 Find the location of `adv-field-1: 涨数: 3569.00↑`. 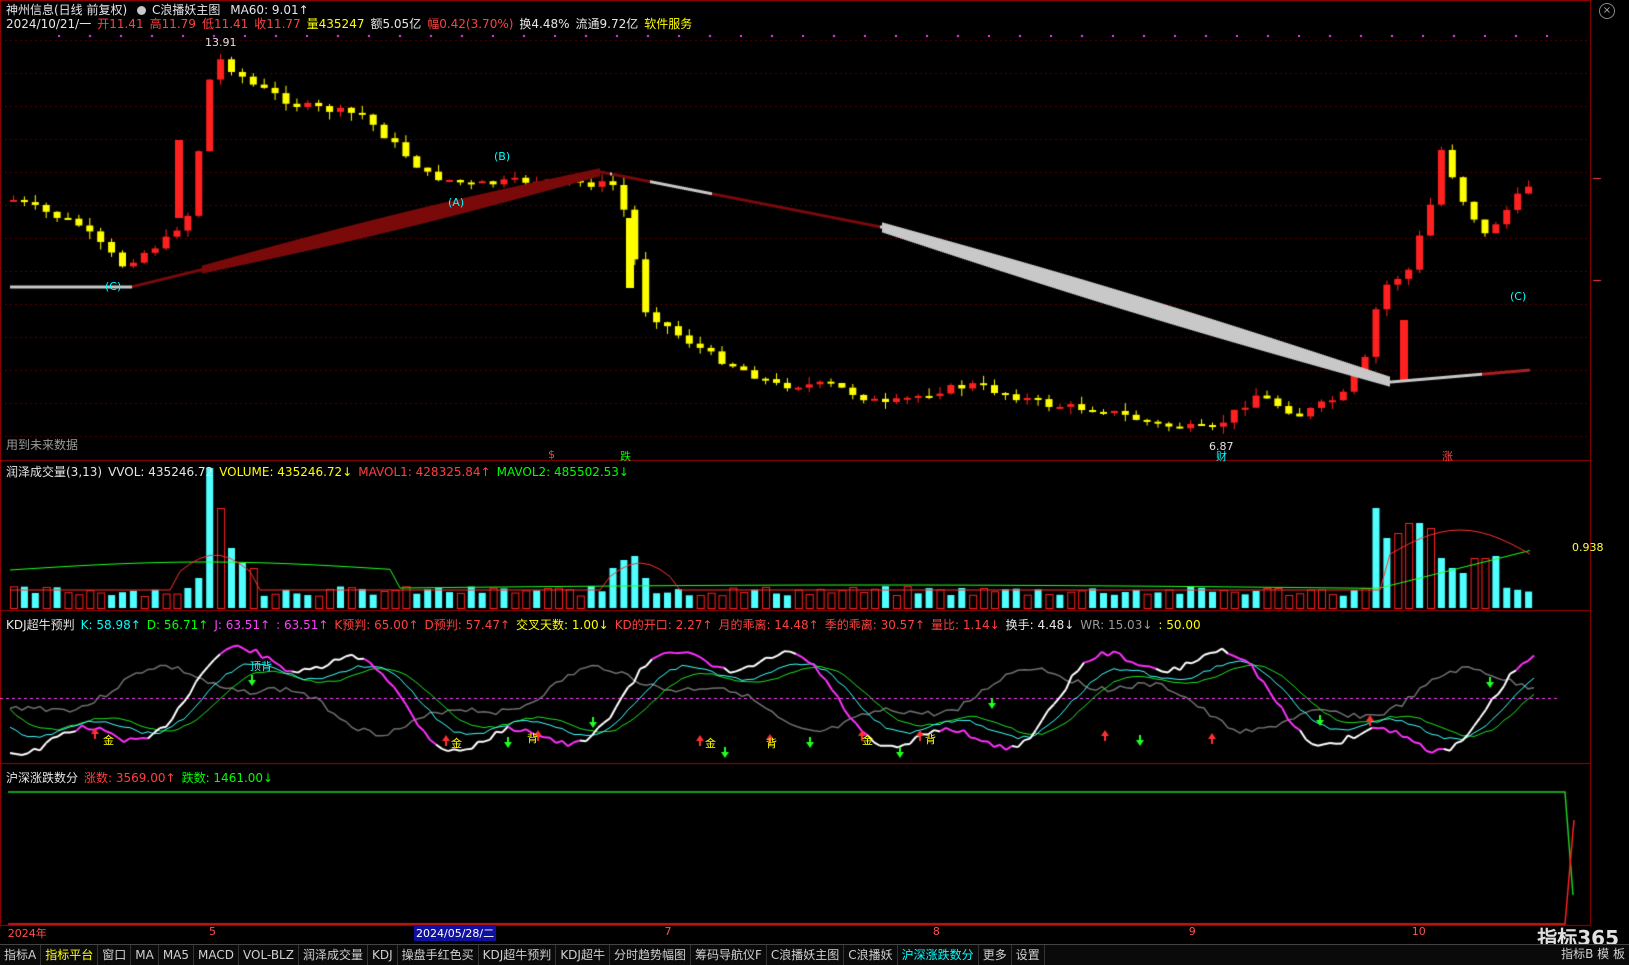

adv-field-1: 涨数: 3569.00↑ is located at coordinates (130, 778).